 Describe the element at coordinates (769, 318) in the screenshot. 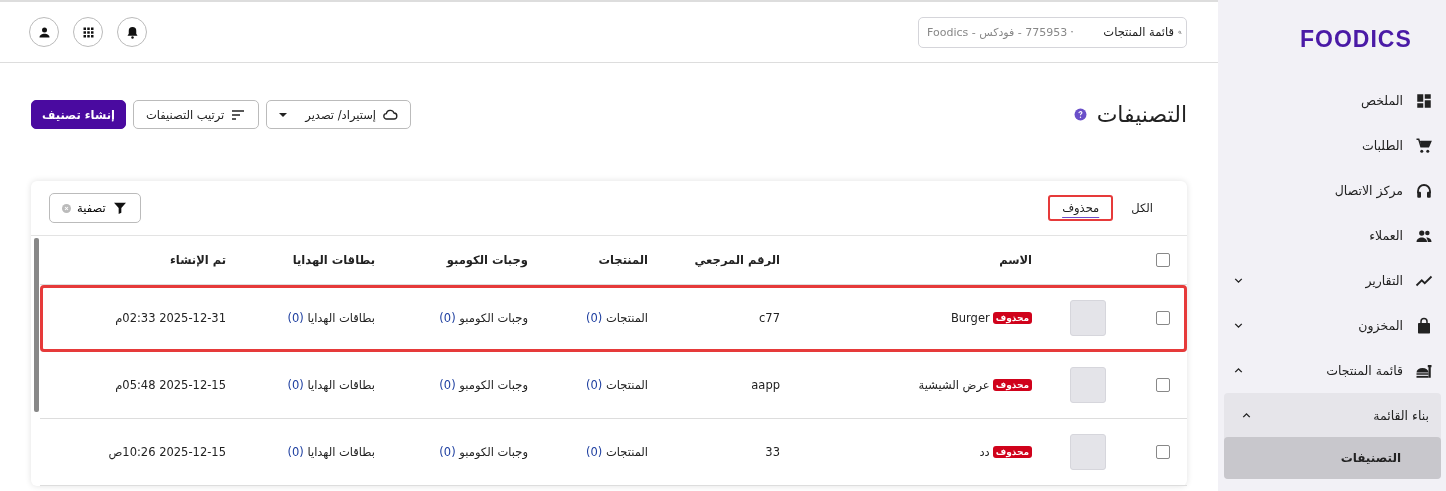

I see `table-cell-text: c77` at that location.